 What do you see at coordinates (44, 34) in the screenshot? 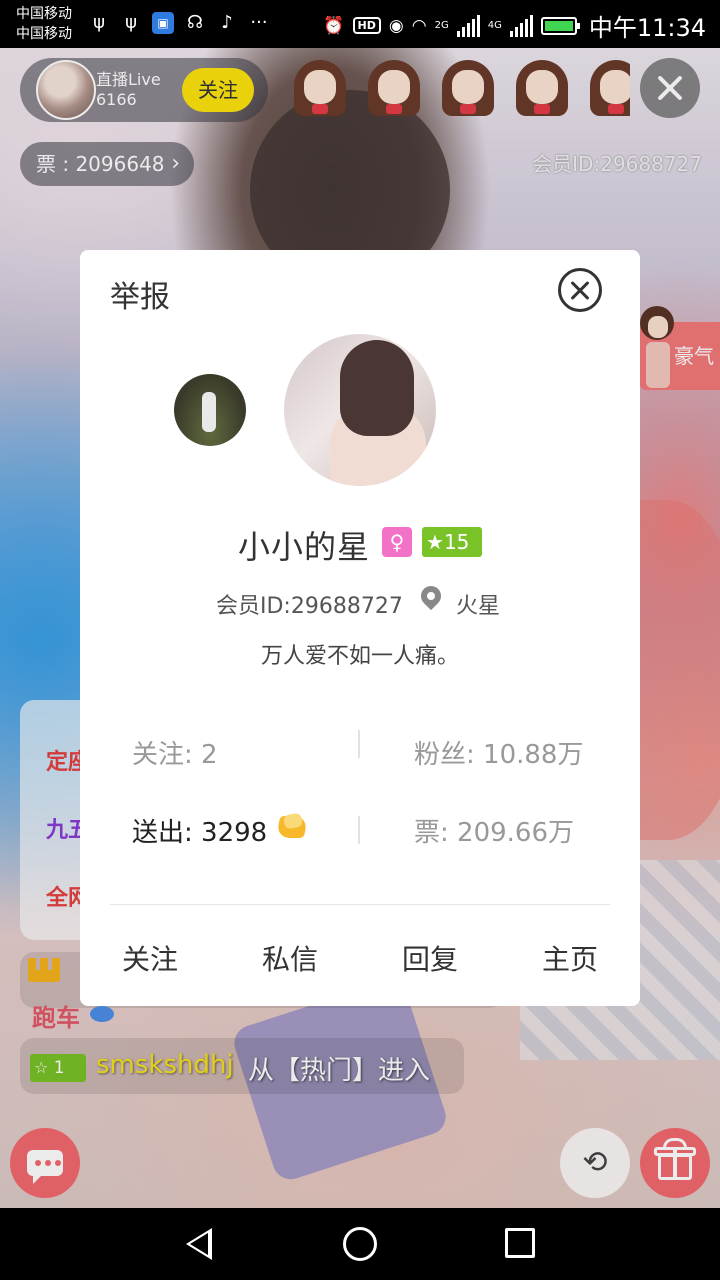
I see `carrier-2: 中国移动` at bounding box center [44, 34].